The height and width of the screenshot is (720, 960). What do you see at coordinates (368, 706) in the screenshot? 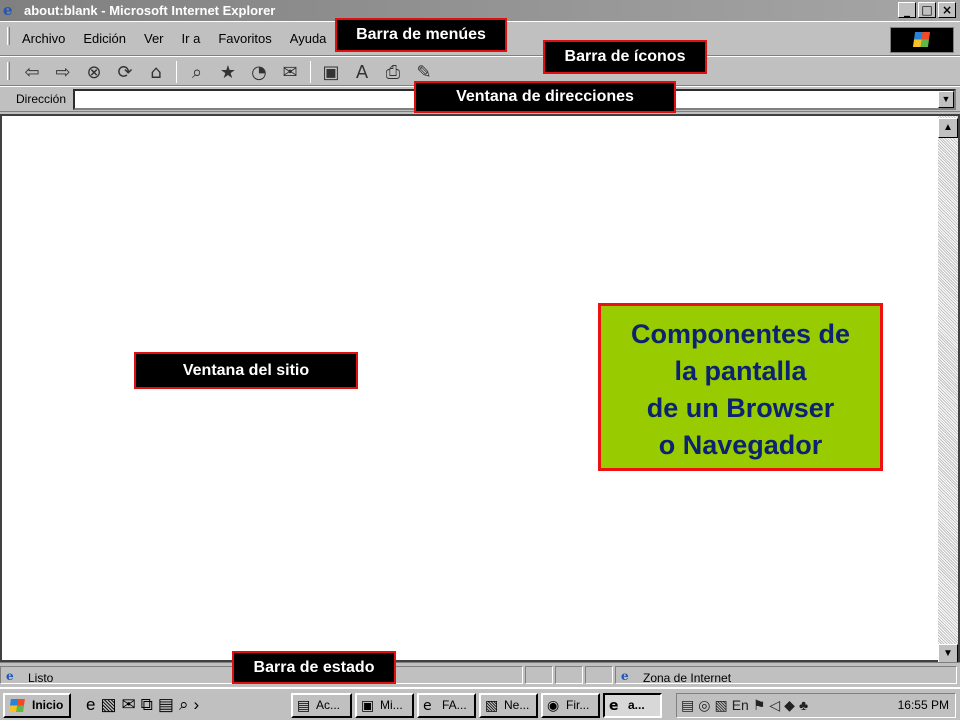
I see `computer-icon: ▣` at bounding box center [368, 706].